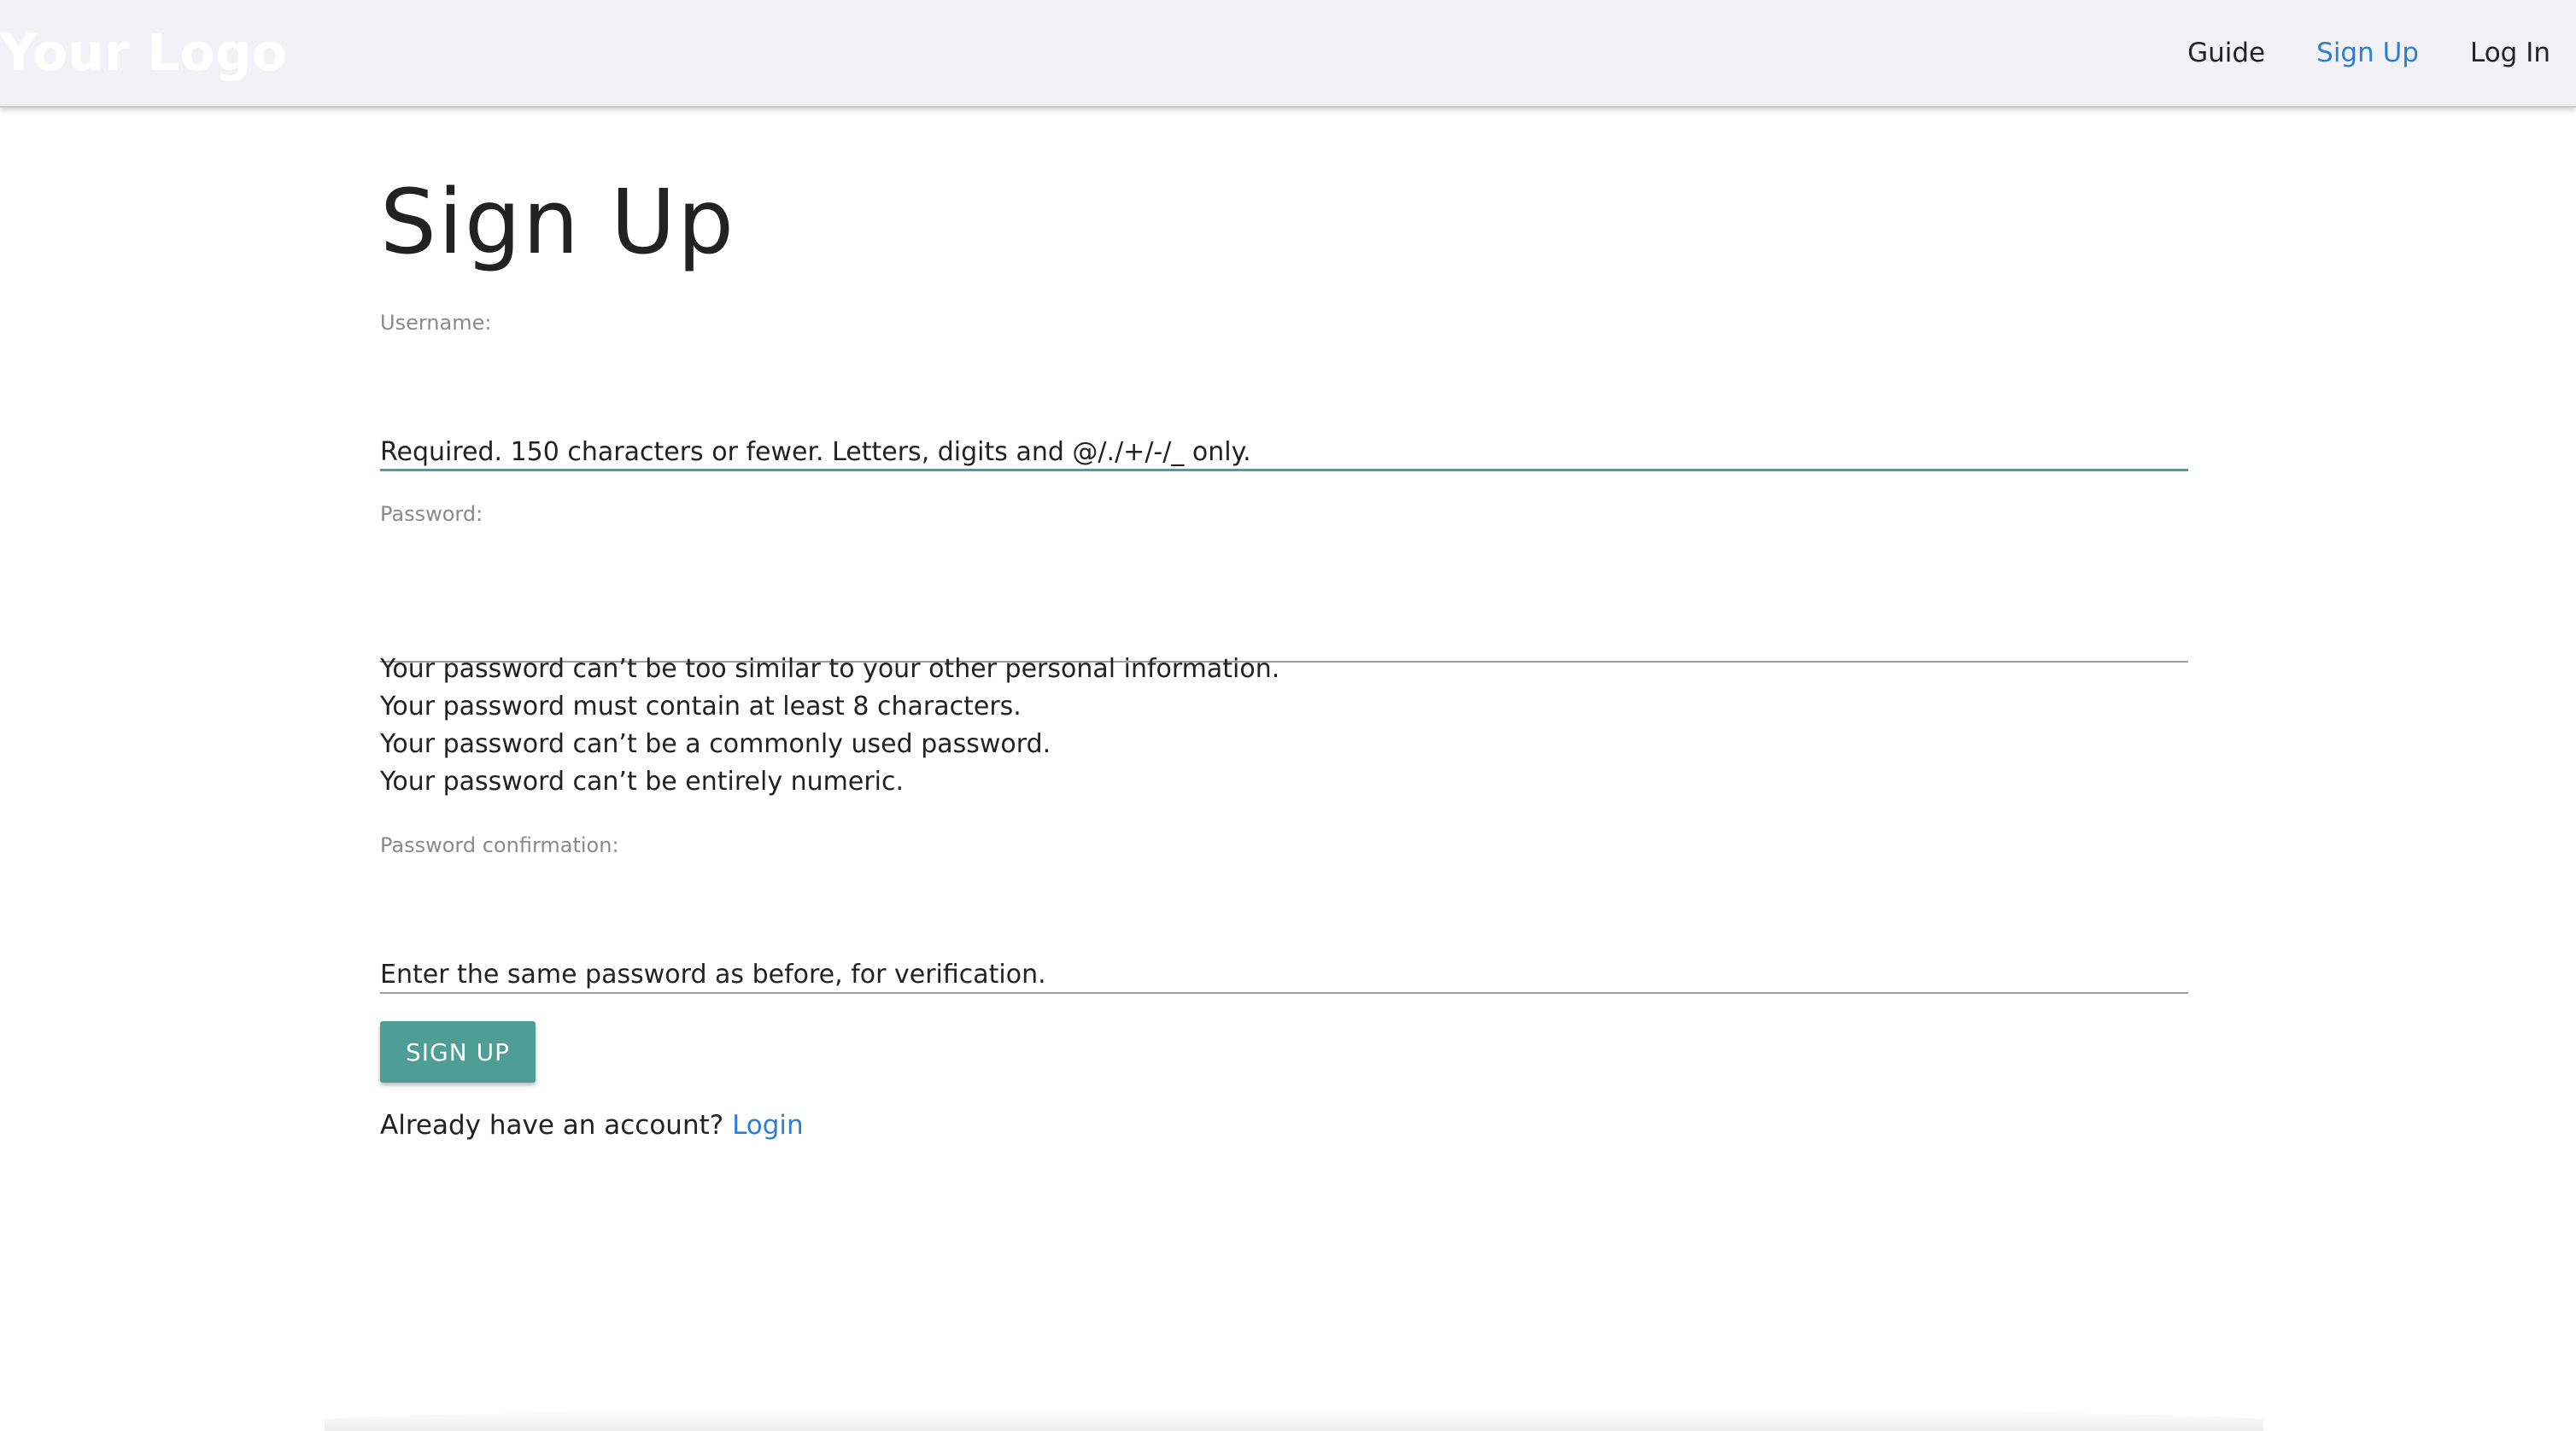 The width and height of the screenshot is (2576, 1431). Describe the element at coordinates (436, 323) in the screenshot. I see `username-label: Username:` at that location.